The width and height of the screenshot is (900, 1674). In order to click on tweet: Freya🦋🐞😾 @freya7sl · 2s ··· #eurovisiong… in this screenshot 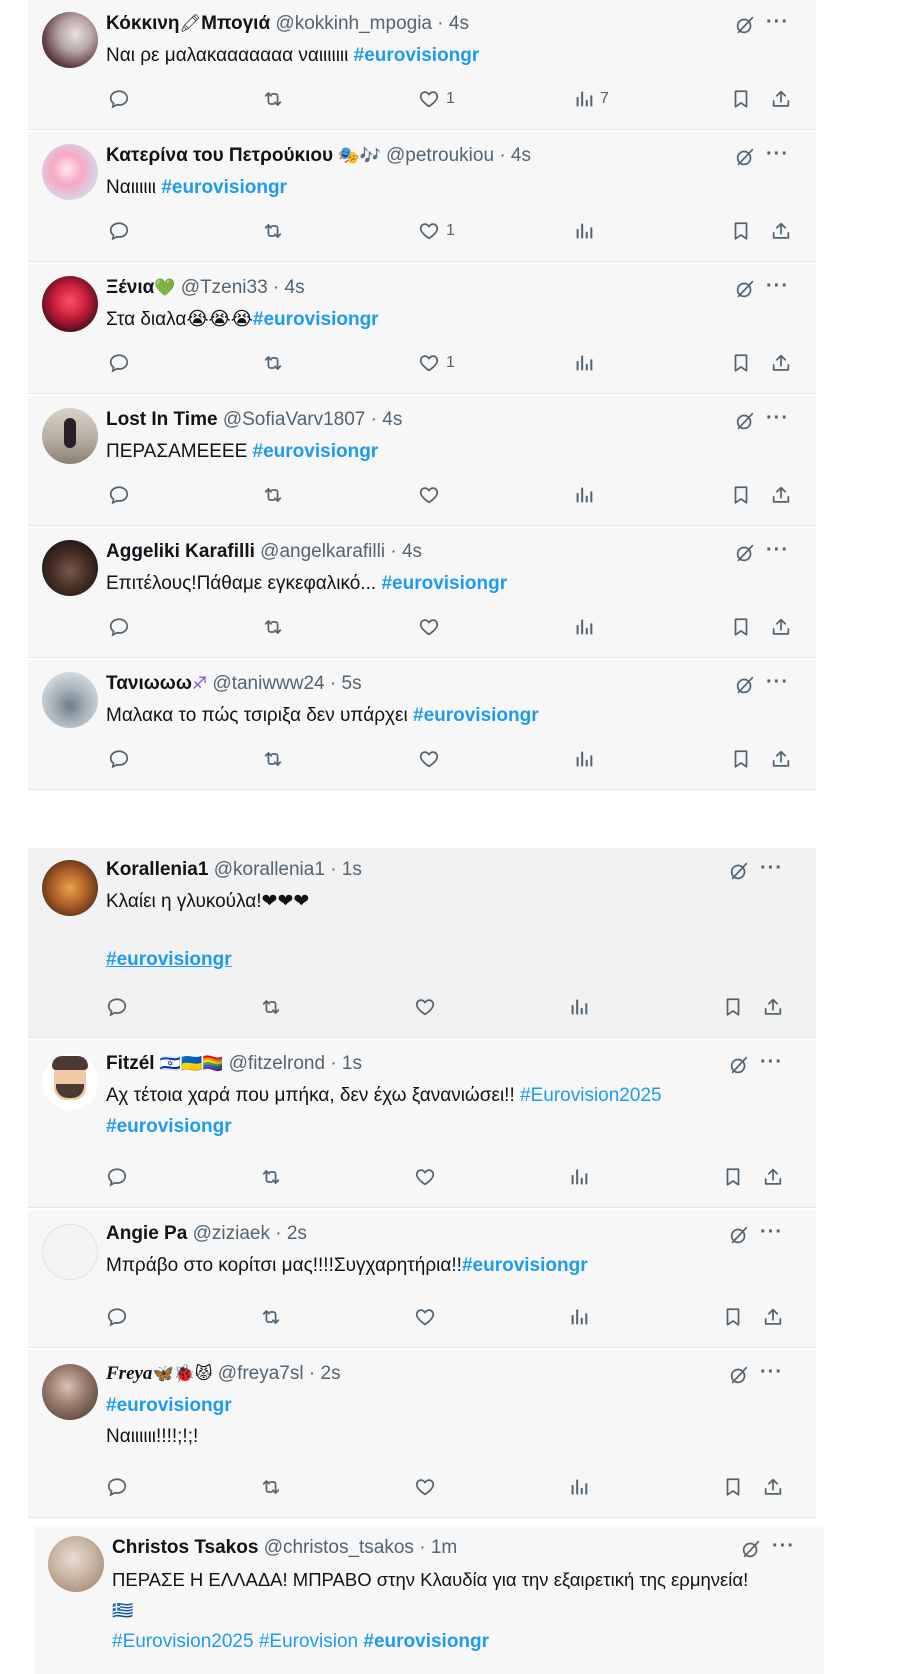, I will do `click(422, 1434)`.